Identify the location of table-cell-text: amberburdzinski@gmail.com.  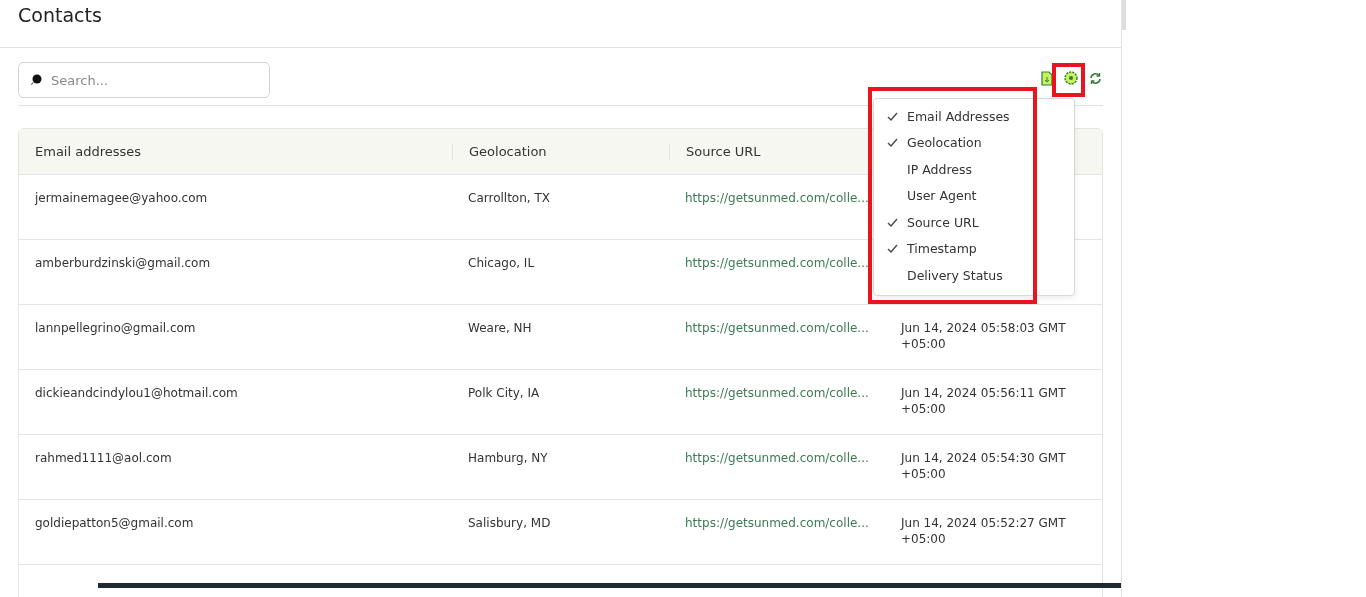
(123, 263).